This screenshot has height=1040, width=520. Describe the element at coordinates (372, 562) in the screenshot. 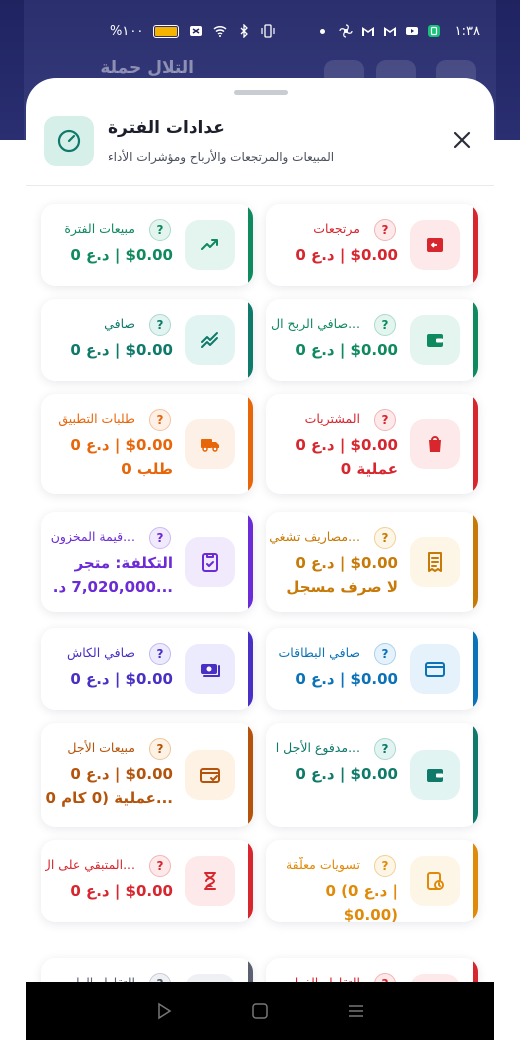

I see `metric-card: ? ...مصاريف تشغي $0.00 | د.ع 0 لا صرف مسجل` at that location.